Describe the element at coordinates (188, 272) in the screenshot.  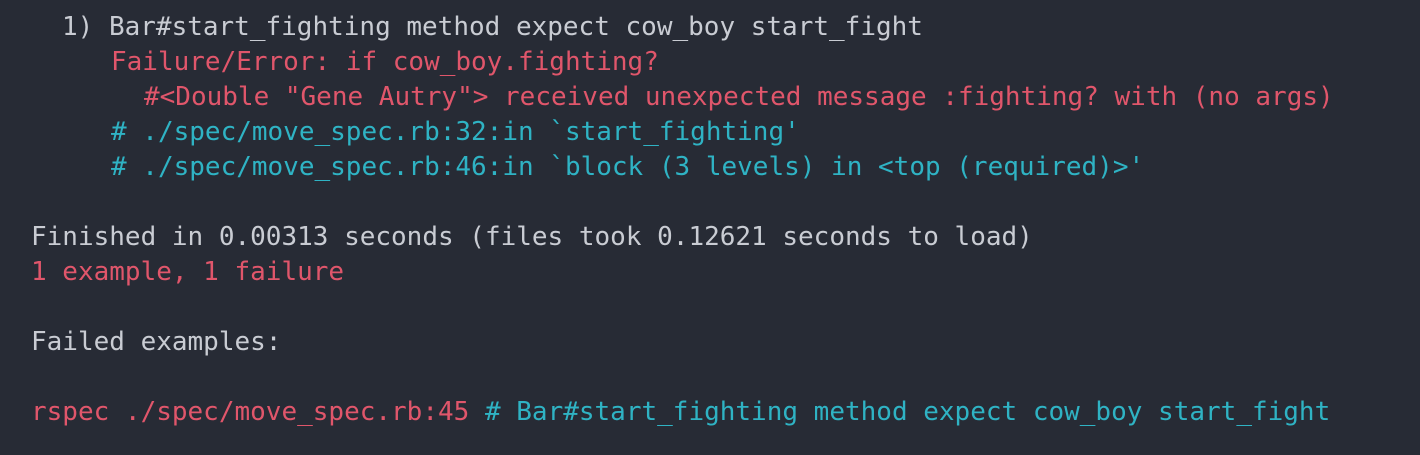
I see `result-summary: 1 example, 1 failure` at that location.